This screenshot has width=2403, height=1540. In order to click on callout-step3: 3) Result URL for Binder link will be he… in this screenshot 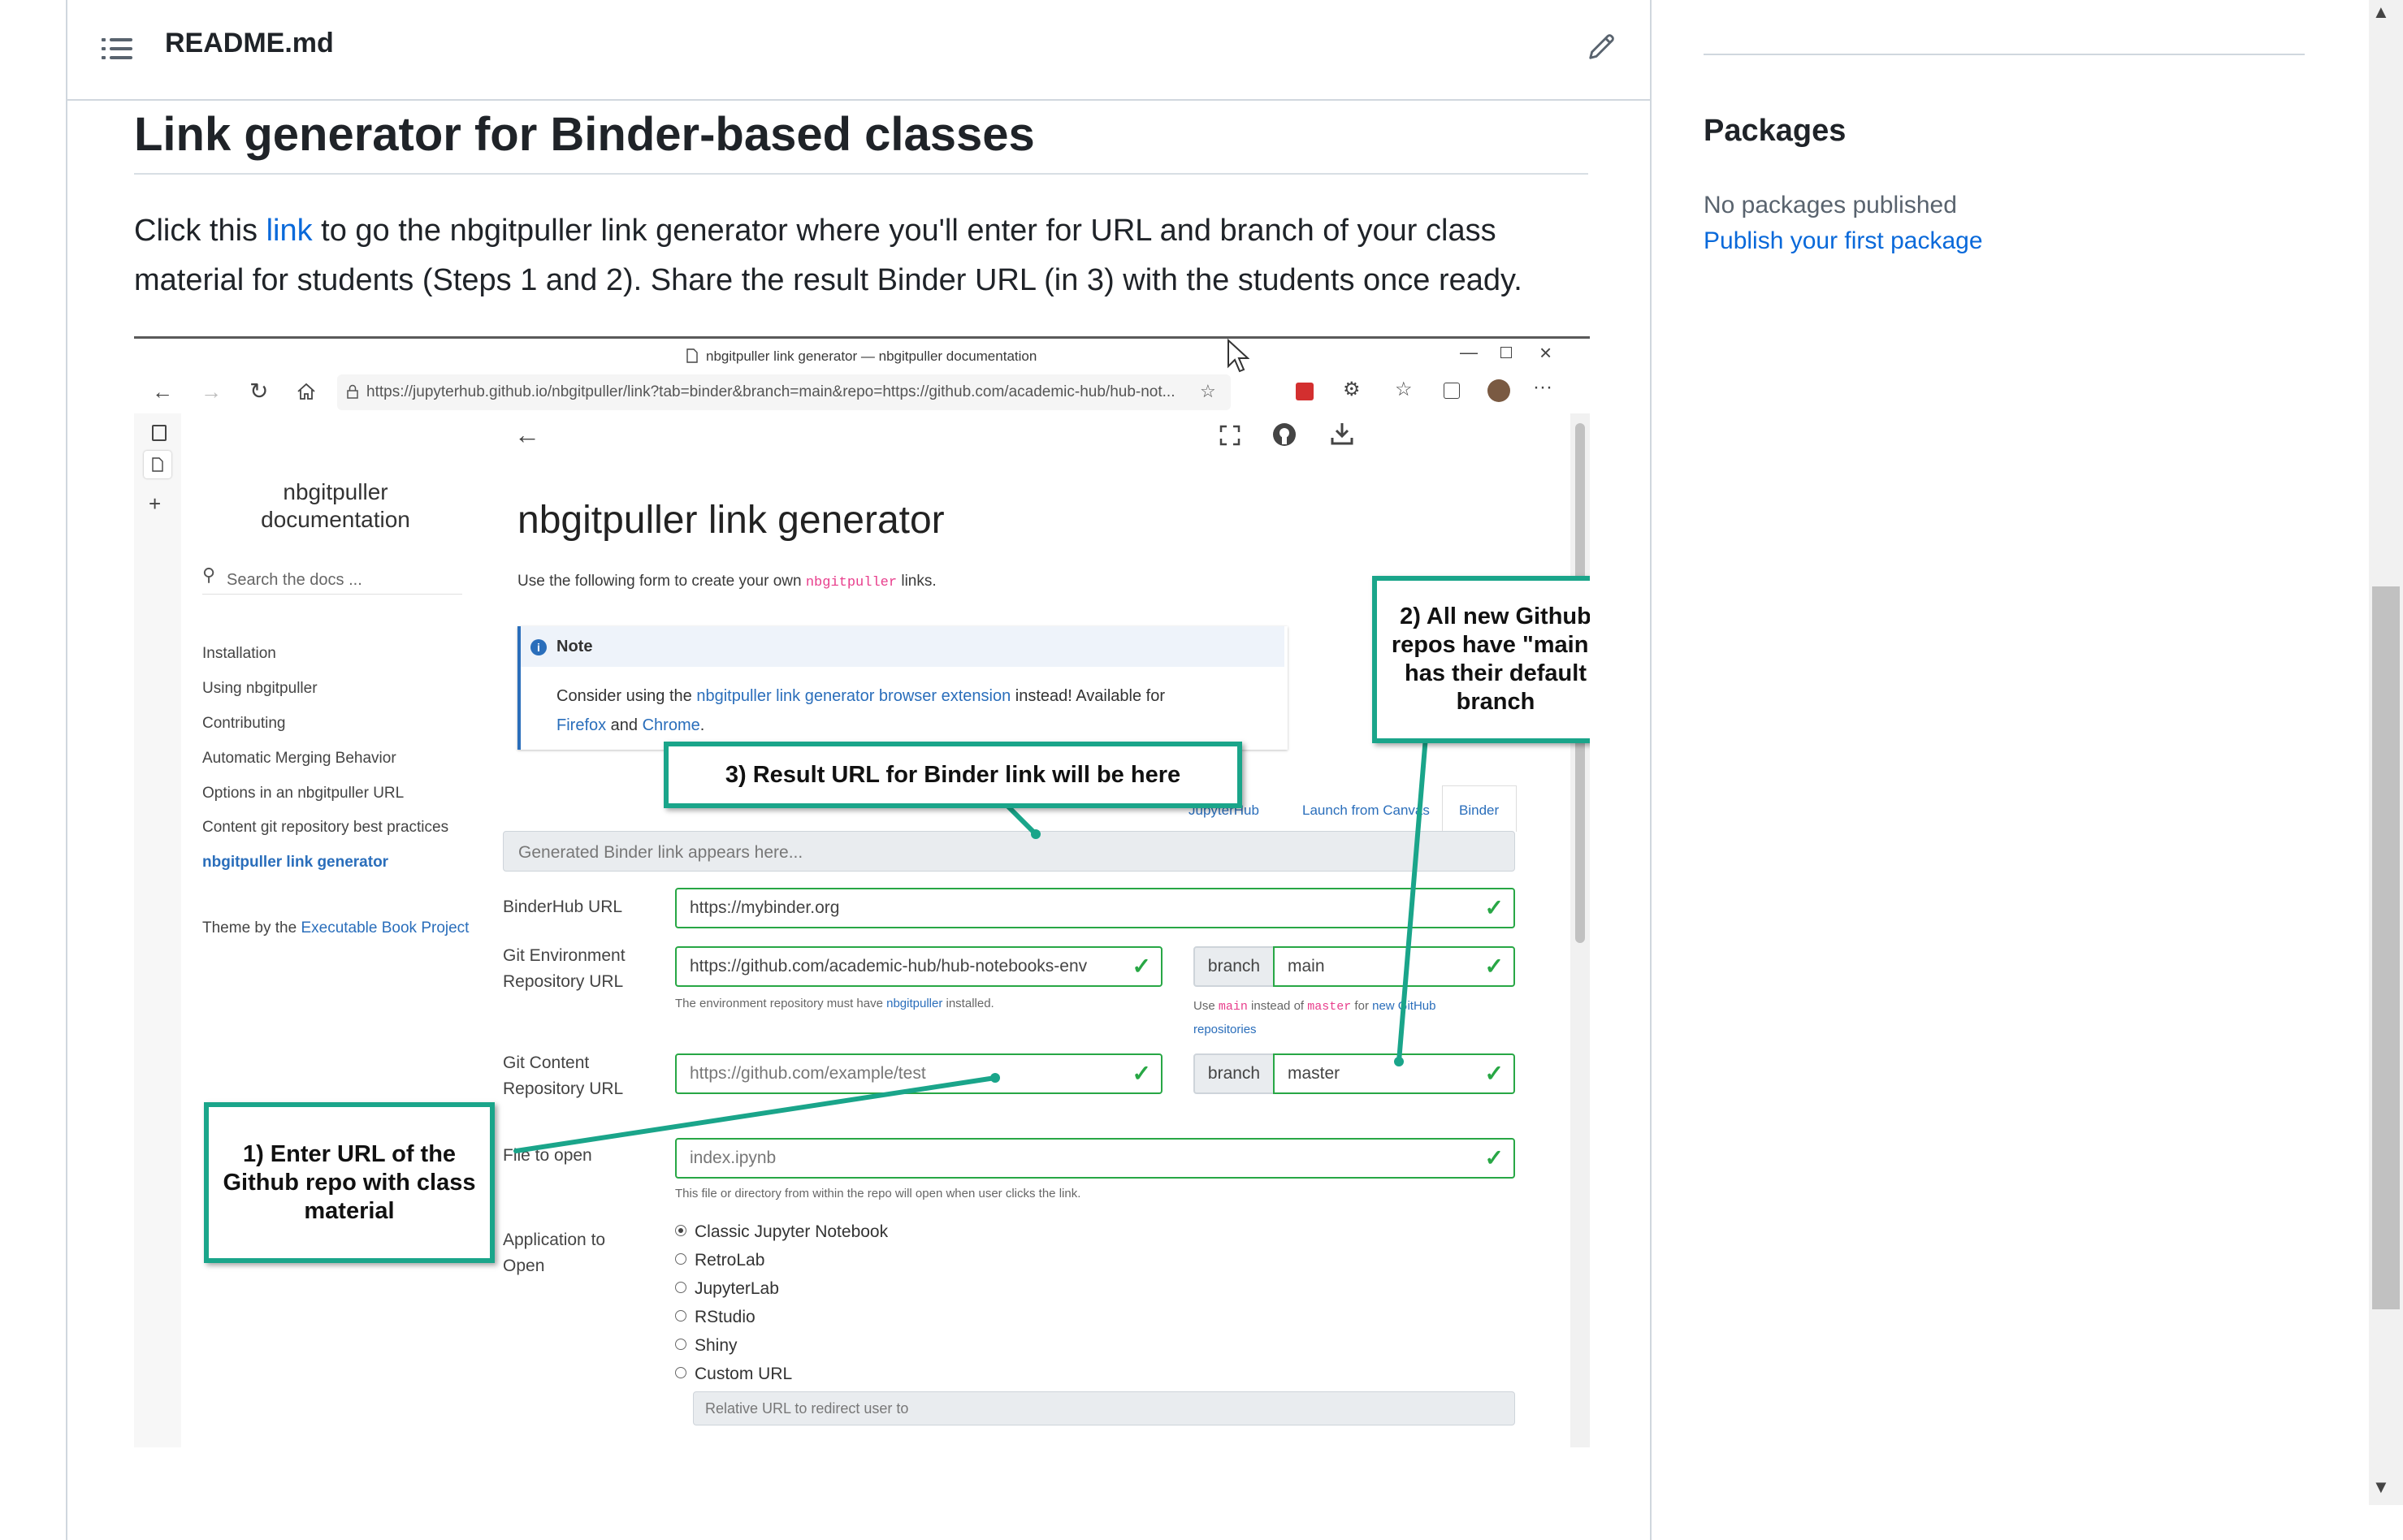, I will do `click(953, 775)`.